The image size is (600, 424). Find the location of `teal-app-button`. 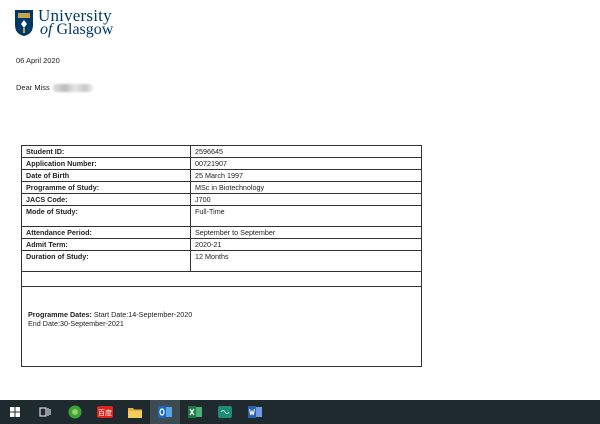

teal-app-button is located at coordinates (225, 412).